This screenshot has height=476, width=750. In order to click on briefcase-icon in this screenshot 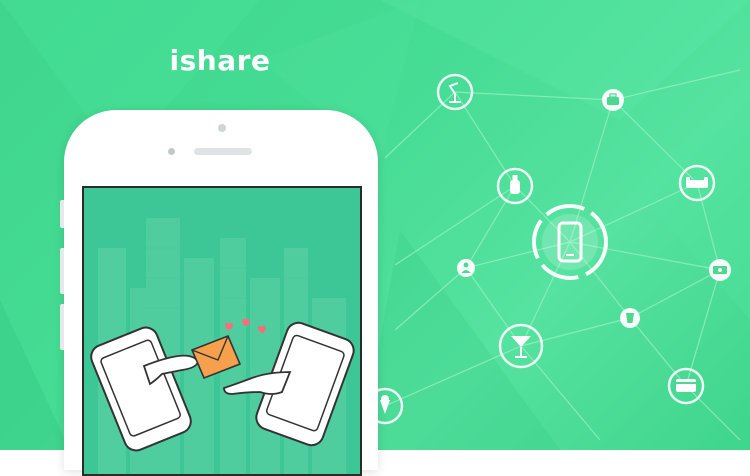, I will do `click(613, 100)`.